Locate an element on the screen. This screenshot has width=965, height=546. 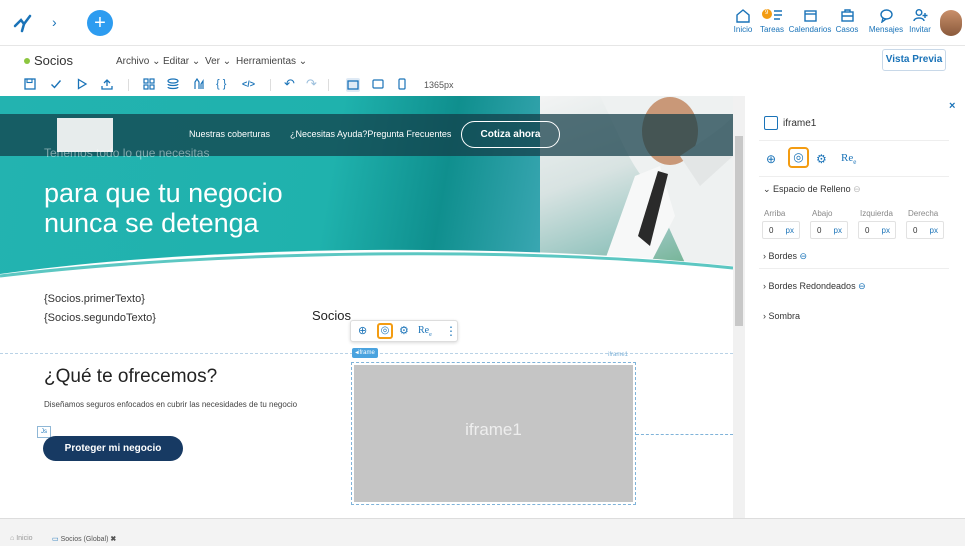
variable-segundo-texto: {Socios.segundoTexto} is located at coordinates (100, 318).